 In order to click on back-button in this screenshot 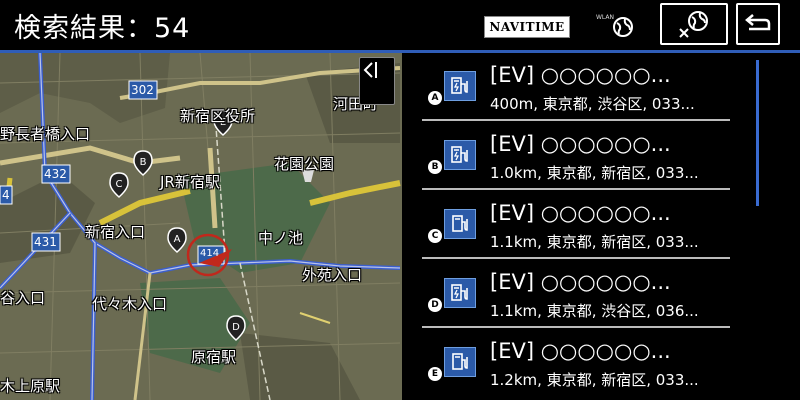, I will do `click(758, 24)`.